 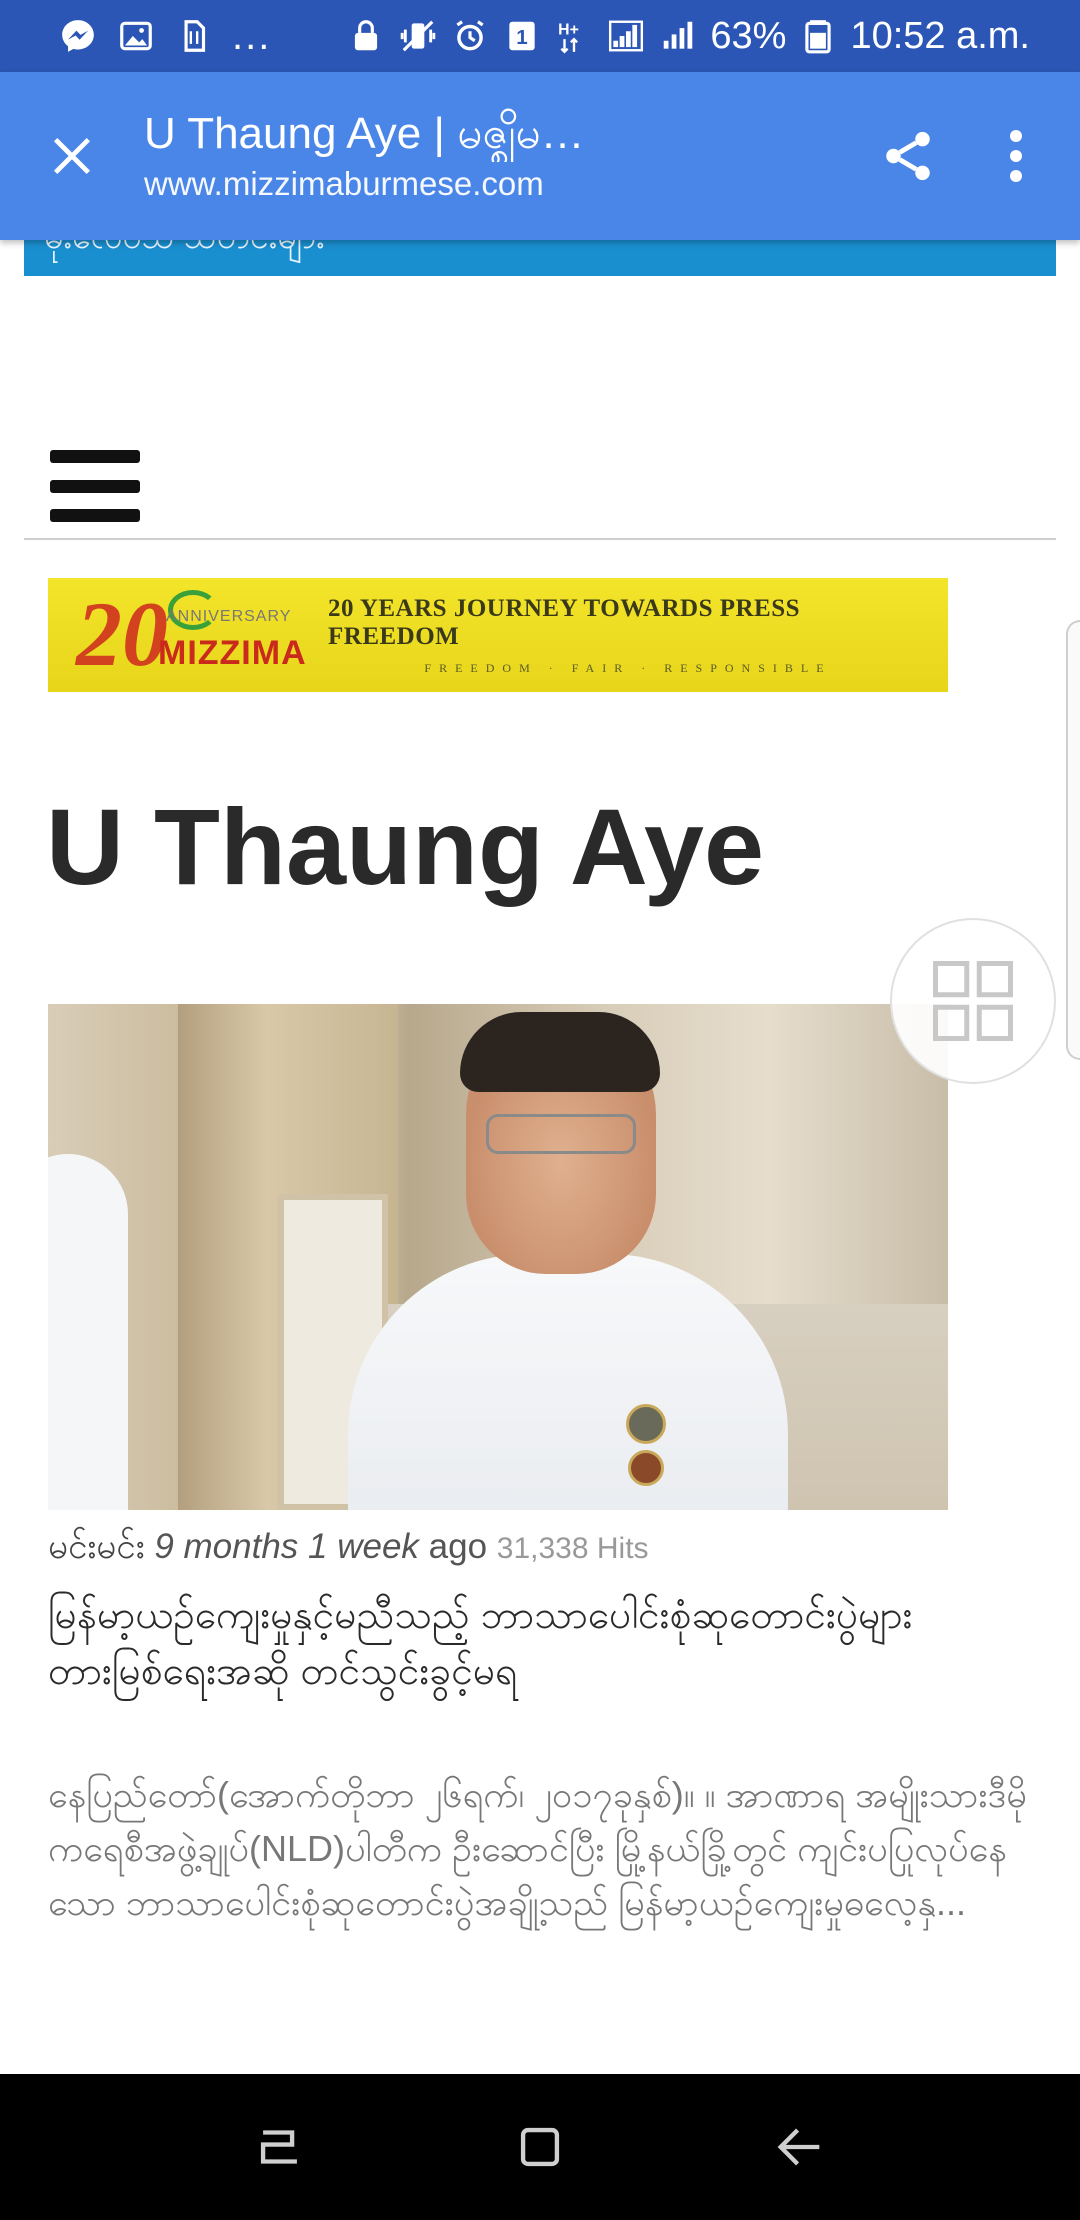 I want to click on lock-icon, so click(x=366, y=36).